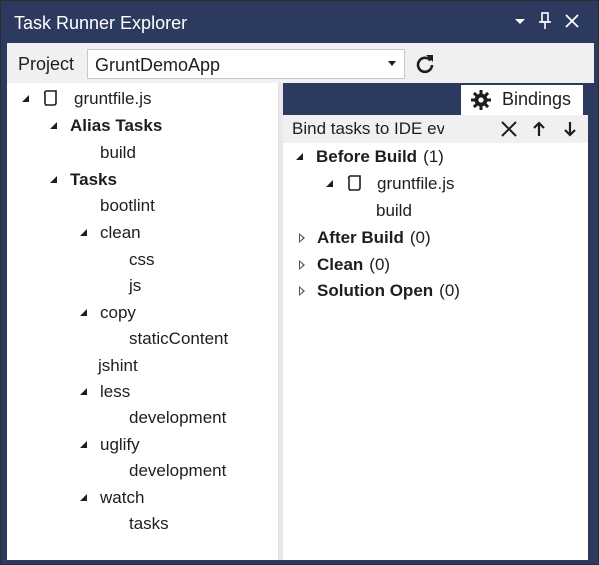 Image resolution: width=599 pixels, height=565 pixels. I want to click on tree-item-css: css, so click(142, 260).